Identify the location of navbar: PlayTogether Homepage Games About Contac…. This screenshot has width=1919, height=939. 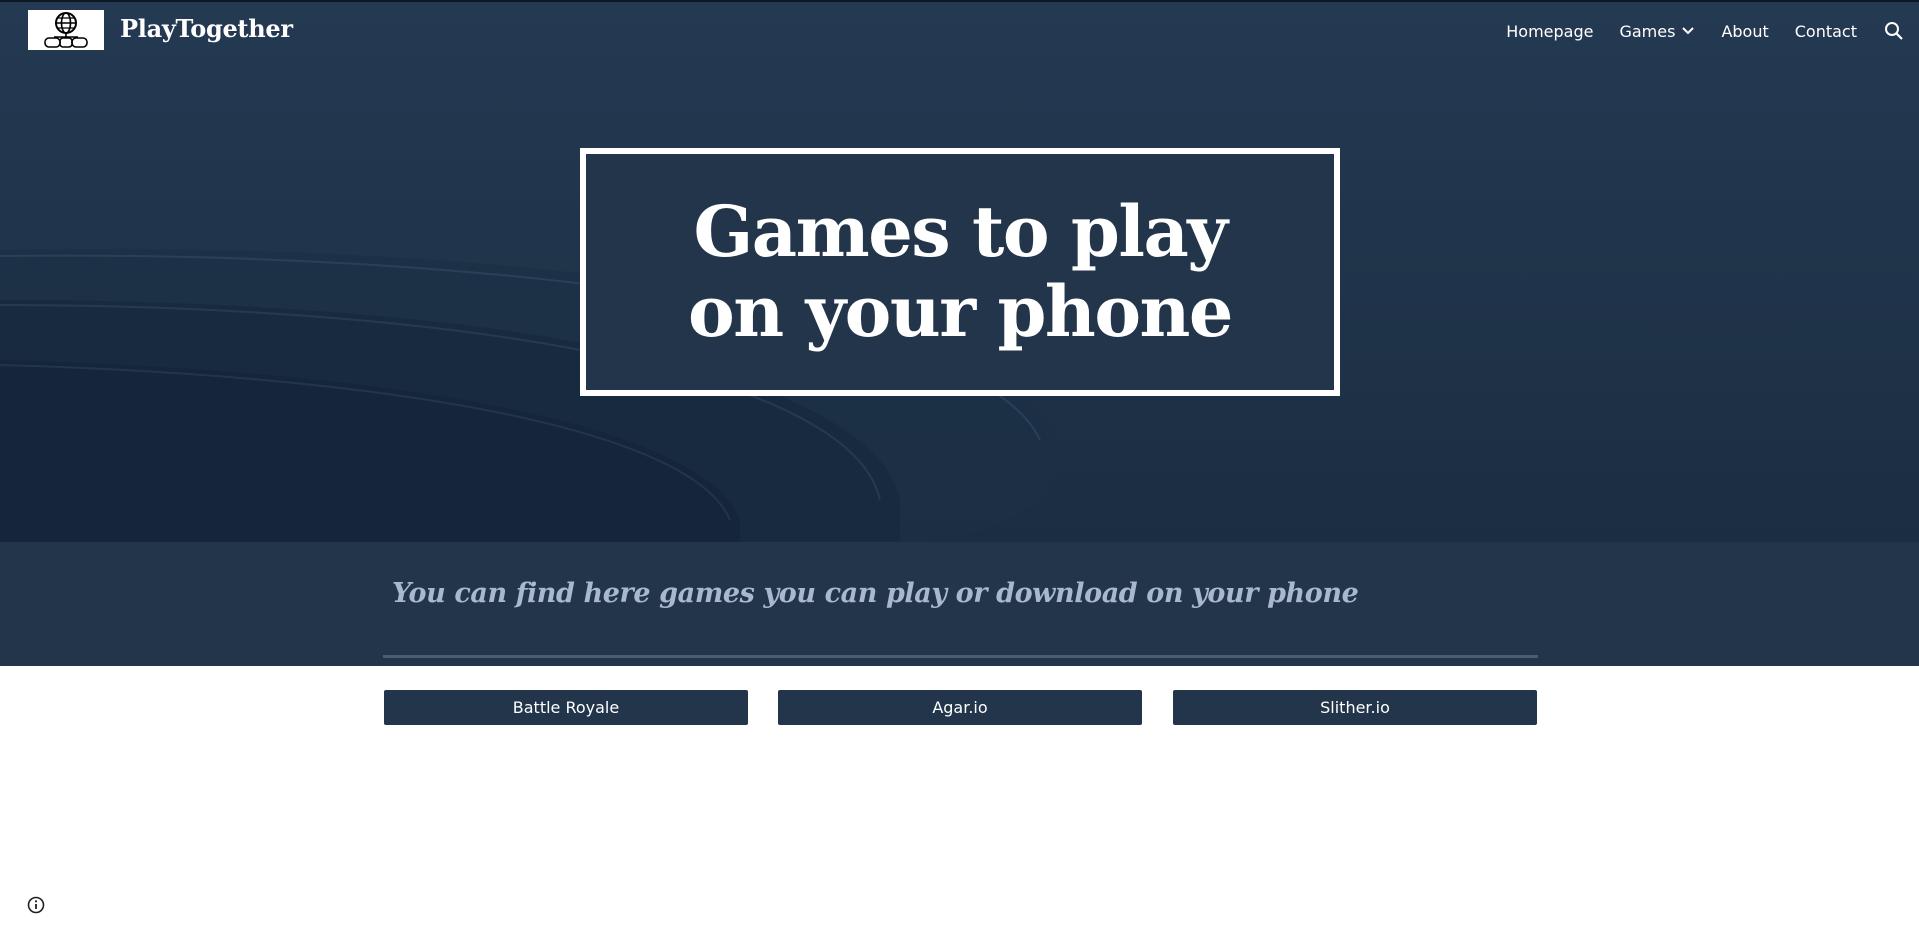
(959, 31).